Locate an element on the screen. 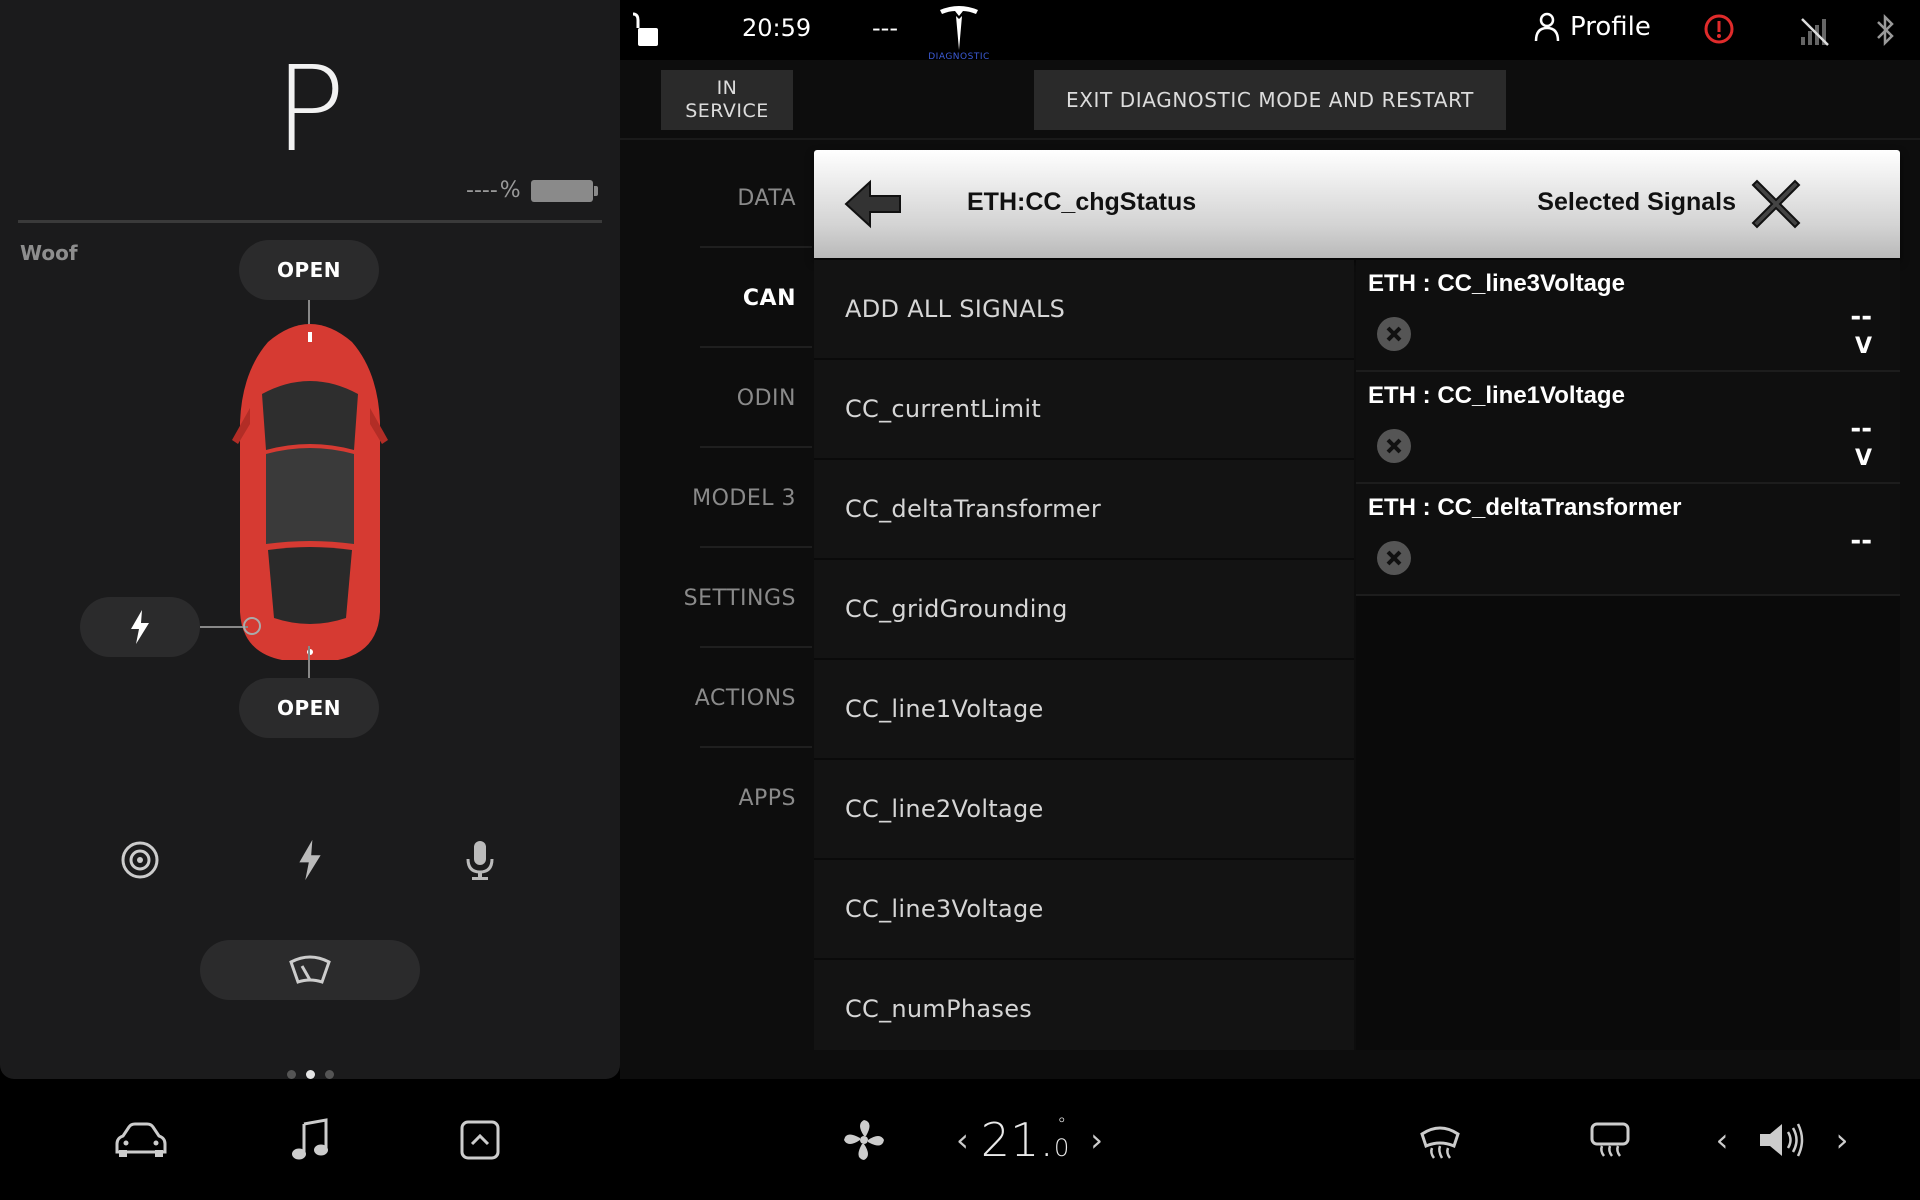 The image size is (1920, 1200). add-all-signals-button: ADD ALL SIGNALS is located at coordinates (1084, 310).